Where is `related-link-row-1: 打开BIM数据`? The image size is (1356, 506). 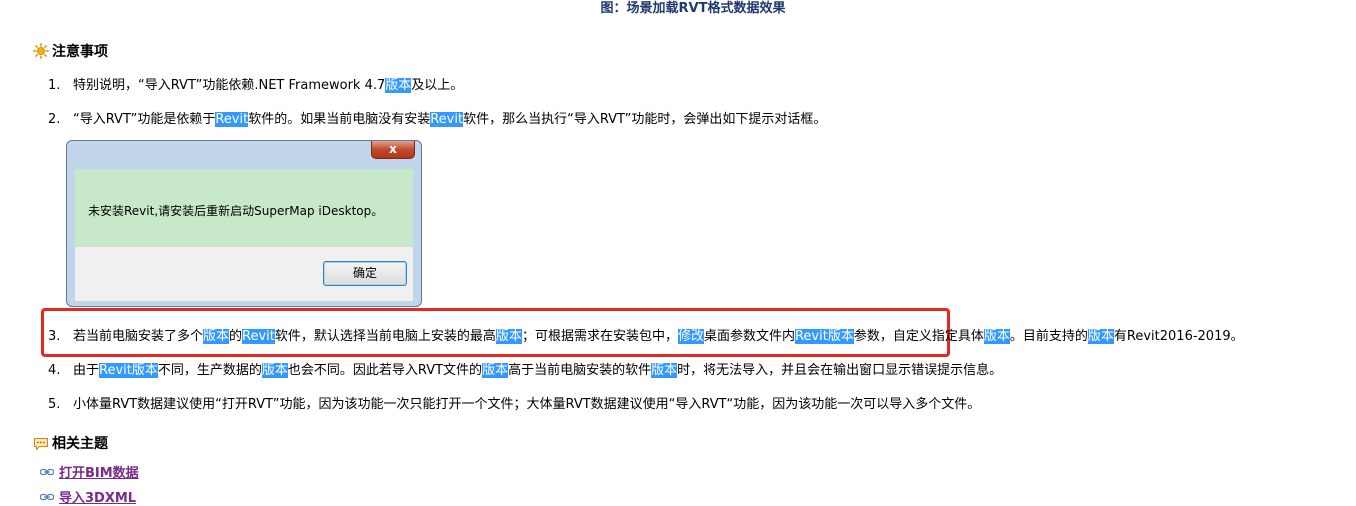 related-link-row-1: 打开BIM数据 is located at coordinates (89, 471).